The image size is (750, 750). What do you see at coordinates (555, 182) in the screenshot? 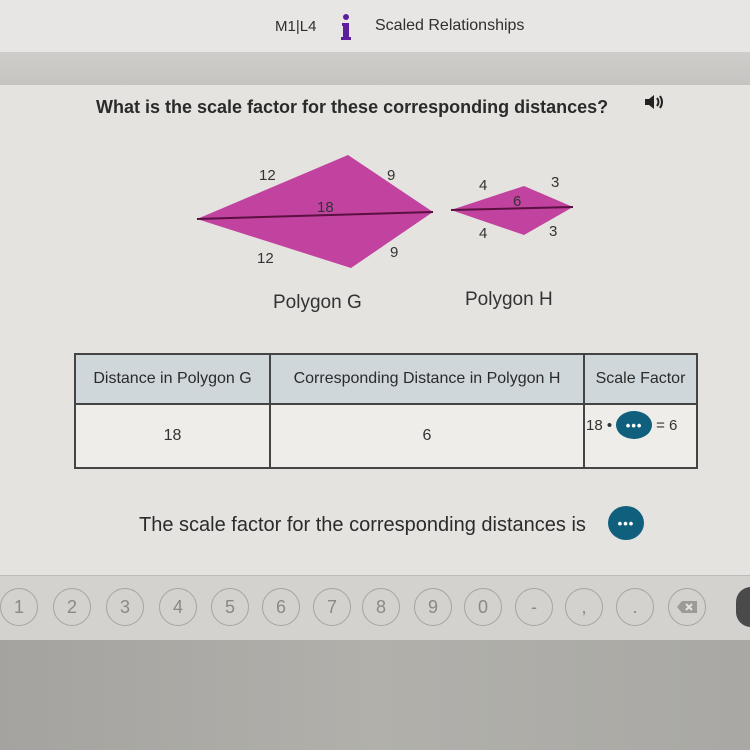
I see `h-side-top-right: 3` at bounding box center [555, 182].